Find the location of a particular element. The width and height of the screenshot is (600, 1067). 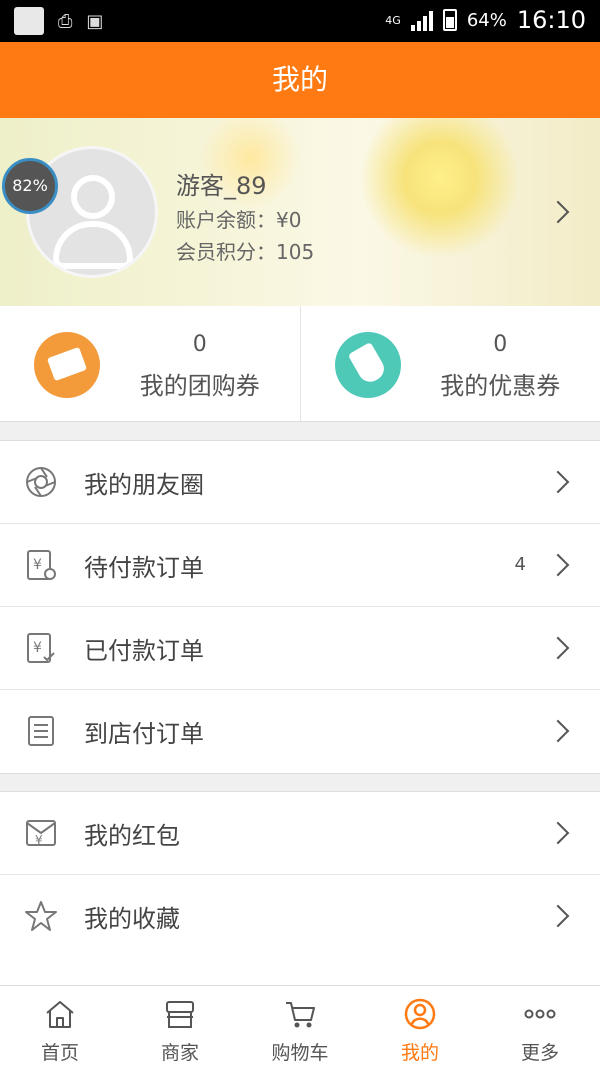

tab-label: 我的 is located at coordinates (419, 1053).